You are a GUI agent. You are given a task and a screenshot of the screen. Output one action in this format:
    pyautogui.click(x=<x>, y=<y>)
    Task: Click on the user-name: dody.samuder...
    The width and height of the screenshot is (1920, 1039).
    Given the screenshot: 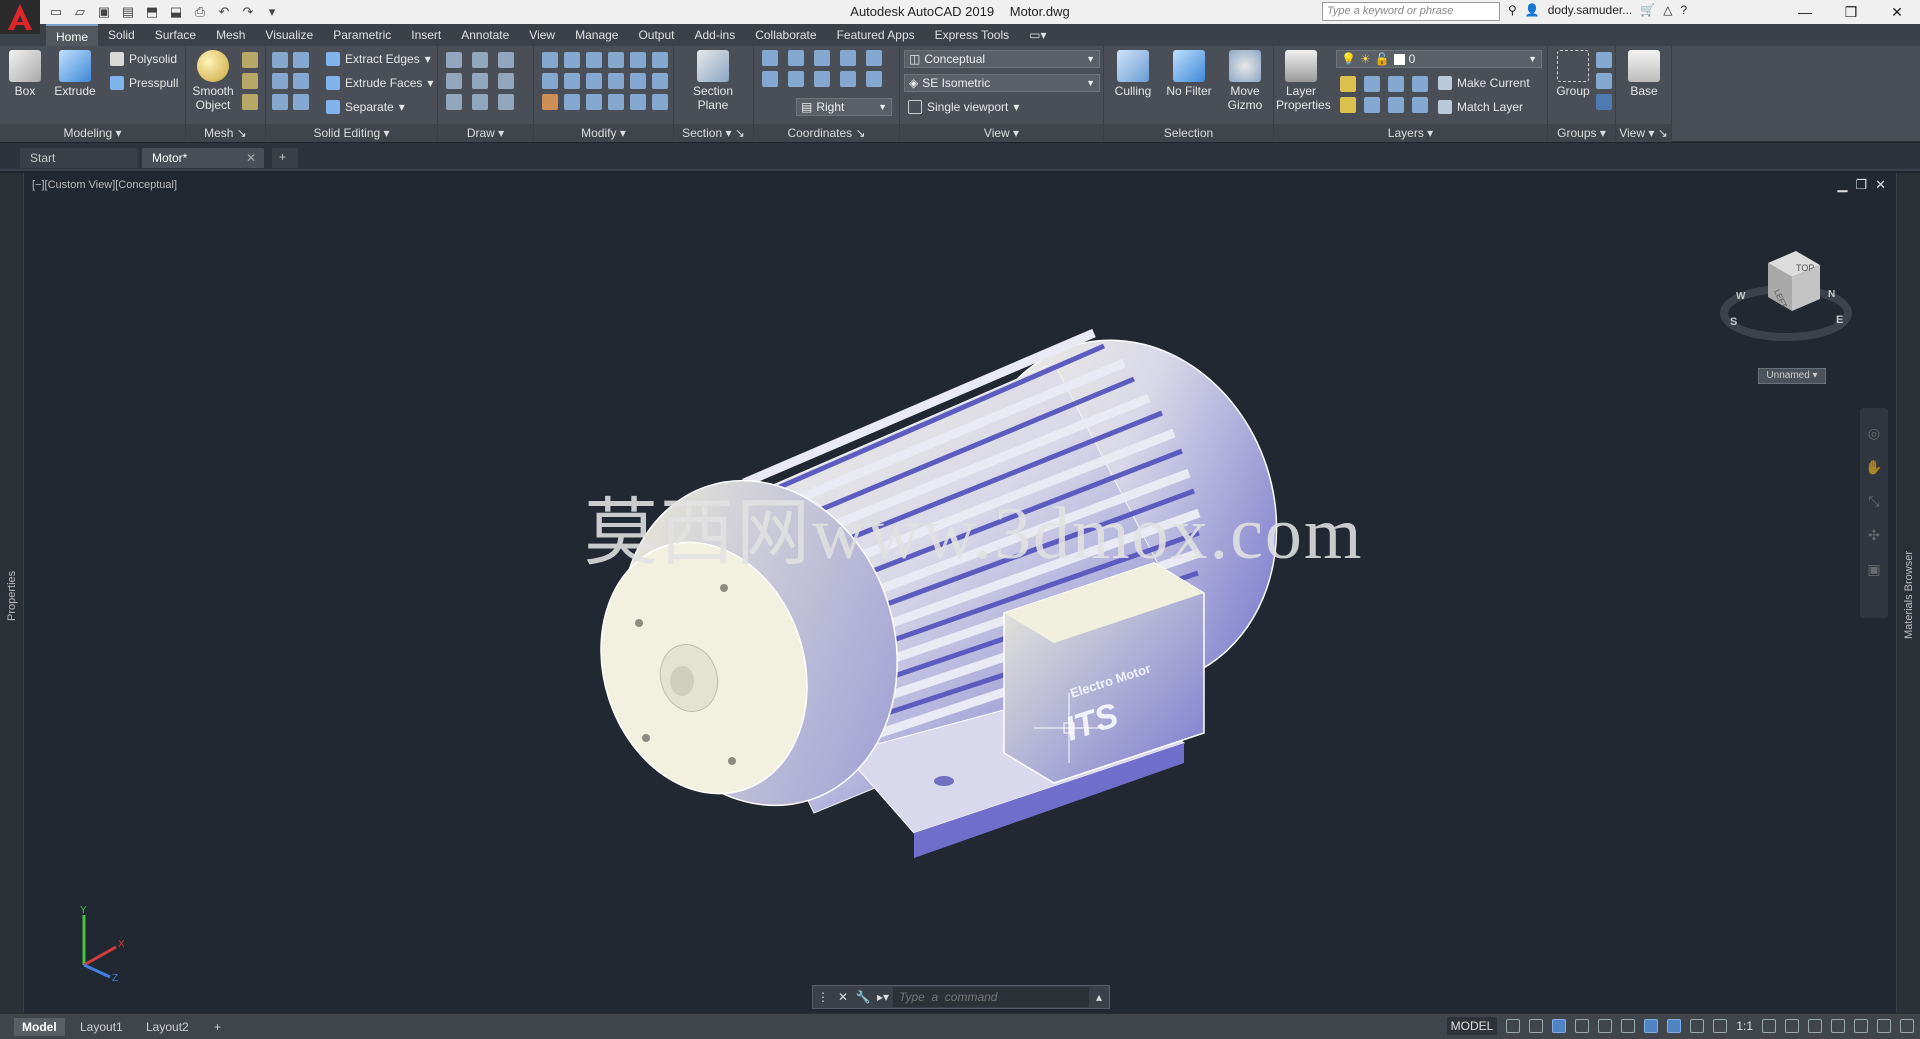 What is the action you would take?
    pyautogui.click(x=1590, y=10)
    